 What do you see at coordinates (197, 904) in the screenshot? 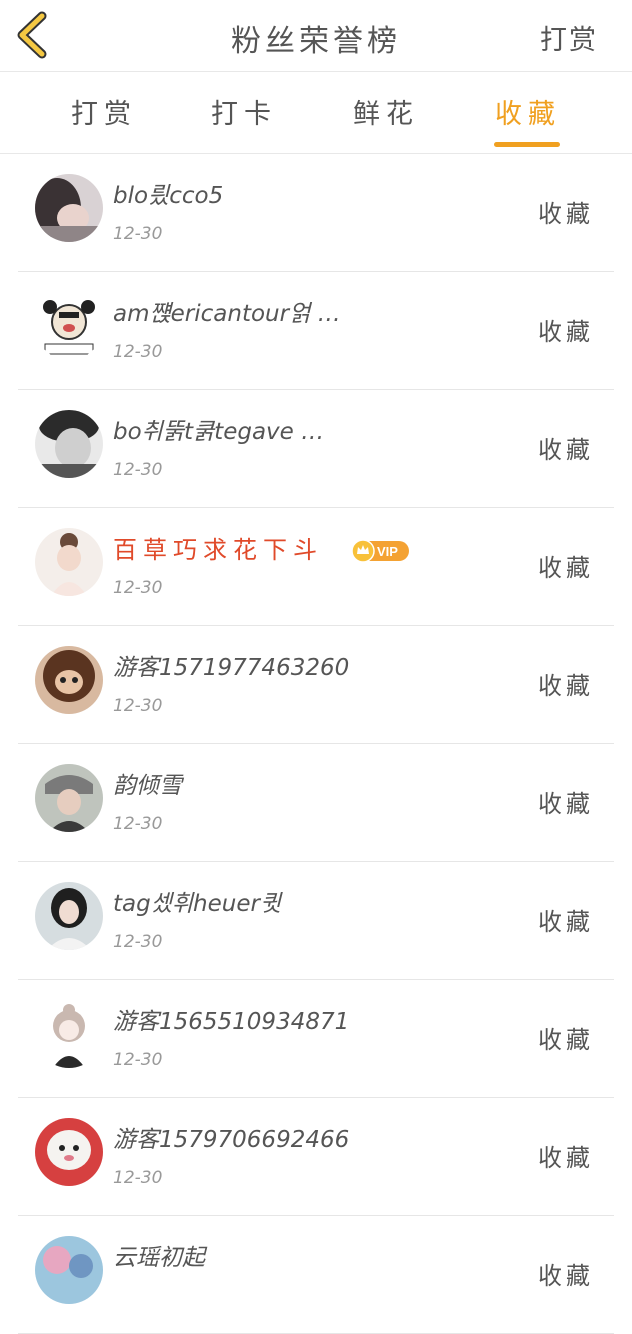
I see `user-name: tag셌휘heuer큇` at bounding box center [197, 904].